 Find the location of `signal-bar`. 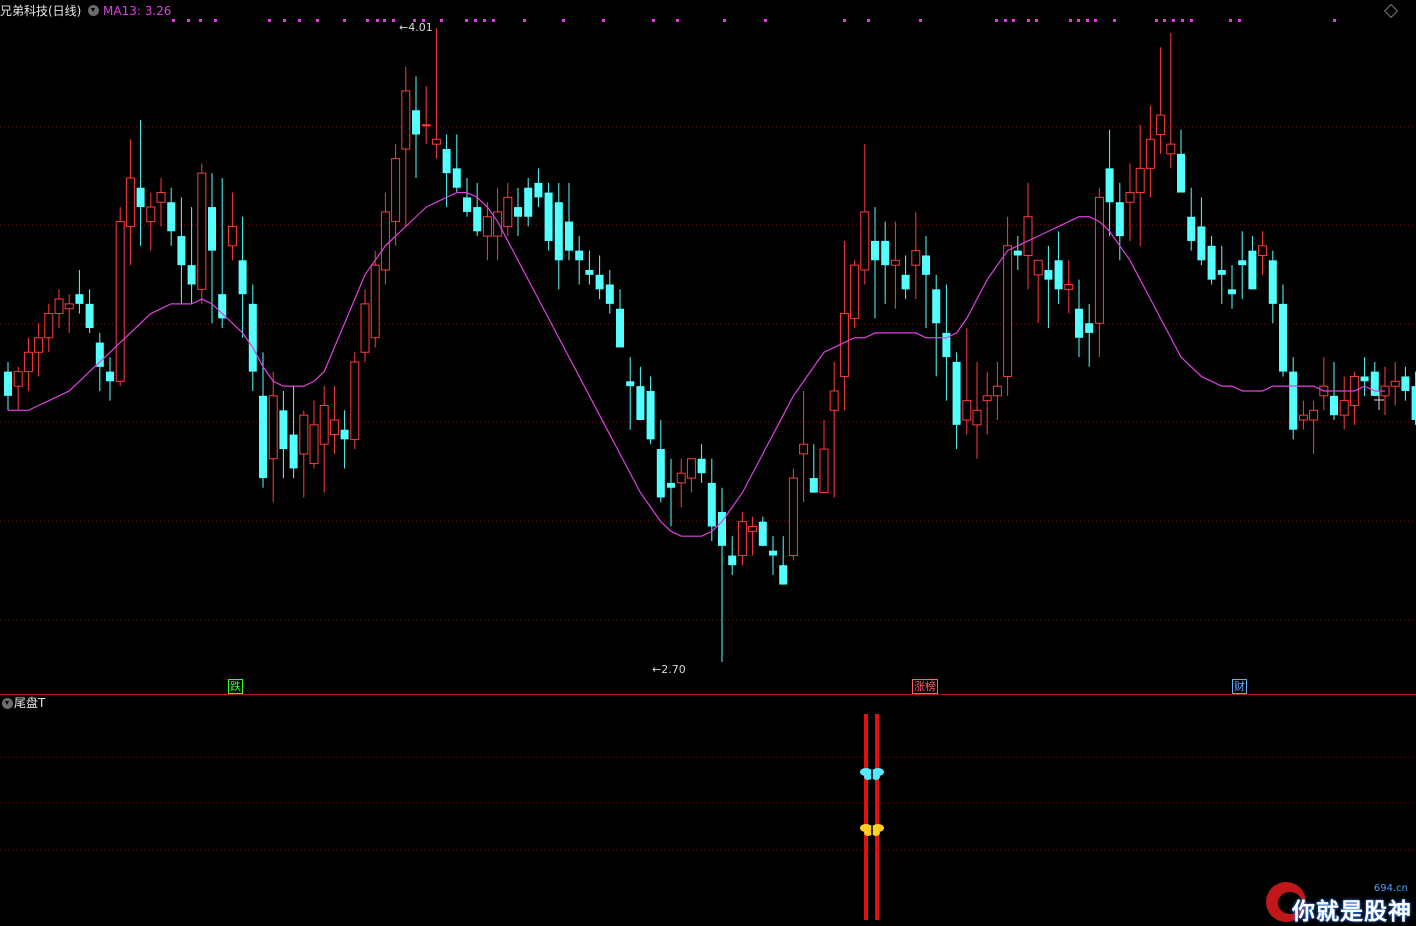

signal-bar is located at coordinates (866, 817).